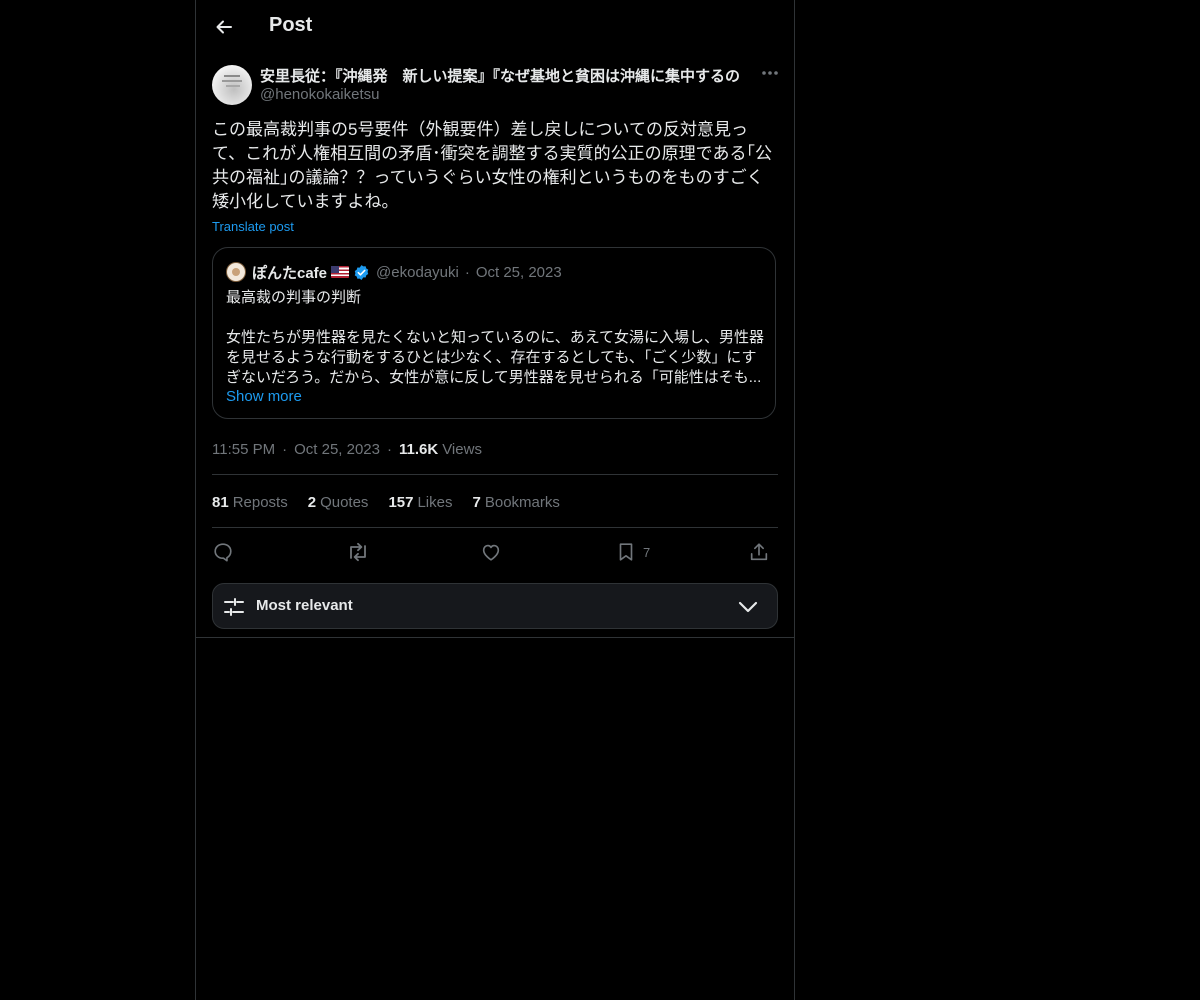 The image size is (1200, 1000). What do you see at coordinates (232, 85) in the screenshot?
I see `avatar` at bounding box center [232, 85].